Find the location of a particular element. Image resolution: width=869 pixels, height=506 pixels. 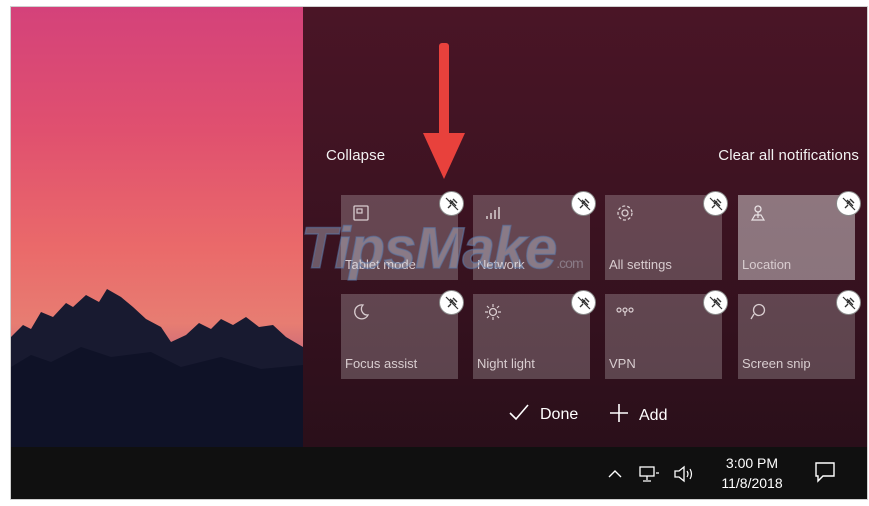

add-button: Add is located at coordinates (638, 415).